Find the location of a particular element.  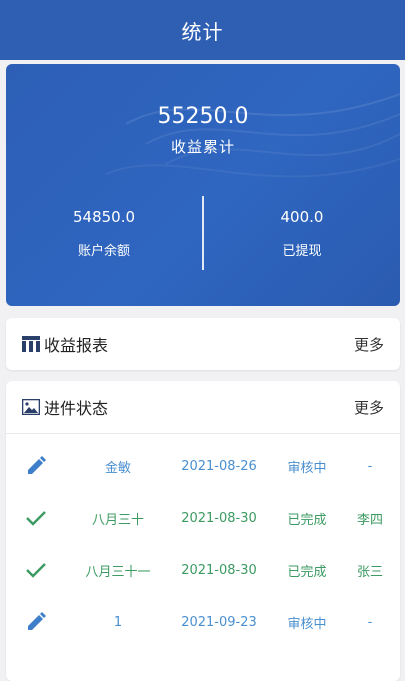

income-report-more-link: 更多 is located at coordinates (369, 344).